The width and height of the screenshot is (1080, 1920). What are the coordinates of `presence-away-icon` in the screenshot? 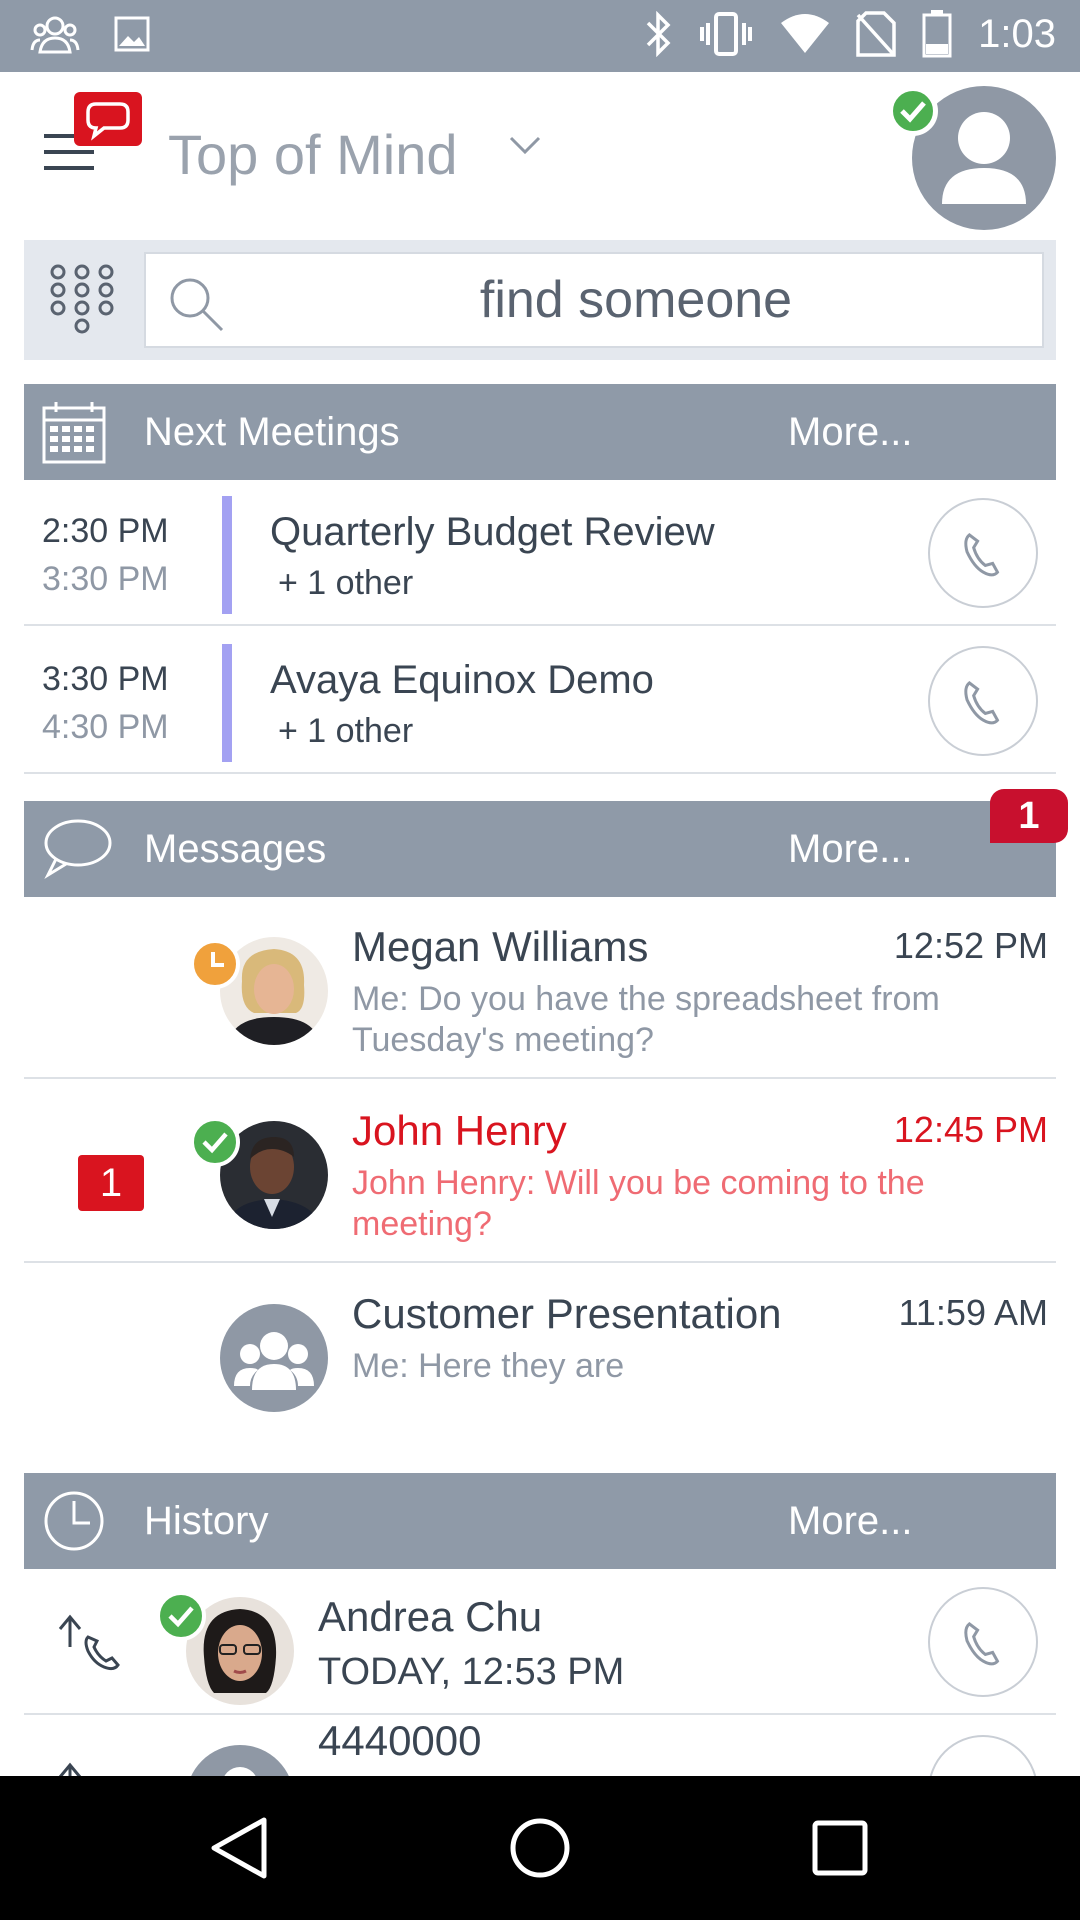 It's located at (215, 964).